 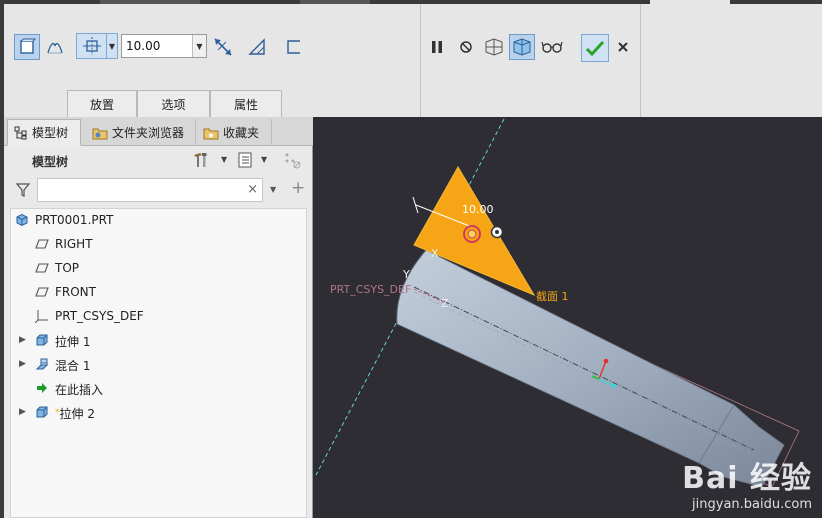 I want to click on remove-material-button, so click(x=257, y=47).